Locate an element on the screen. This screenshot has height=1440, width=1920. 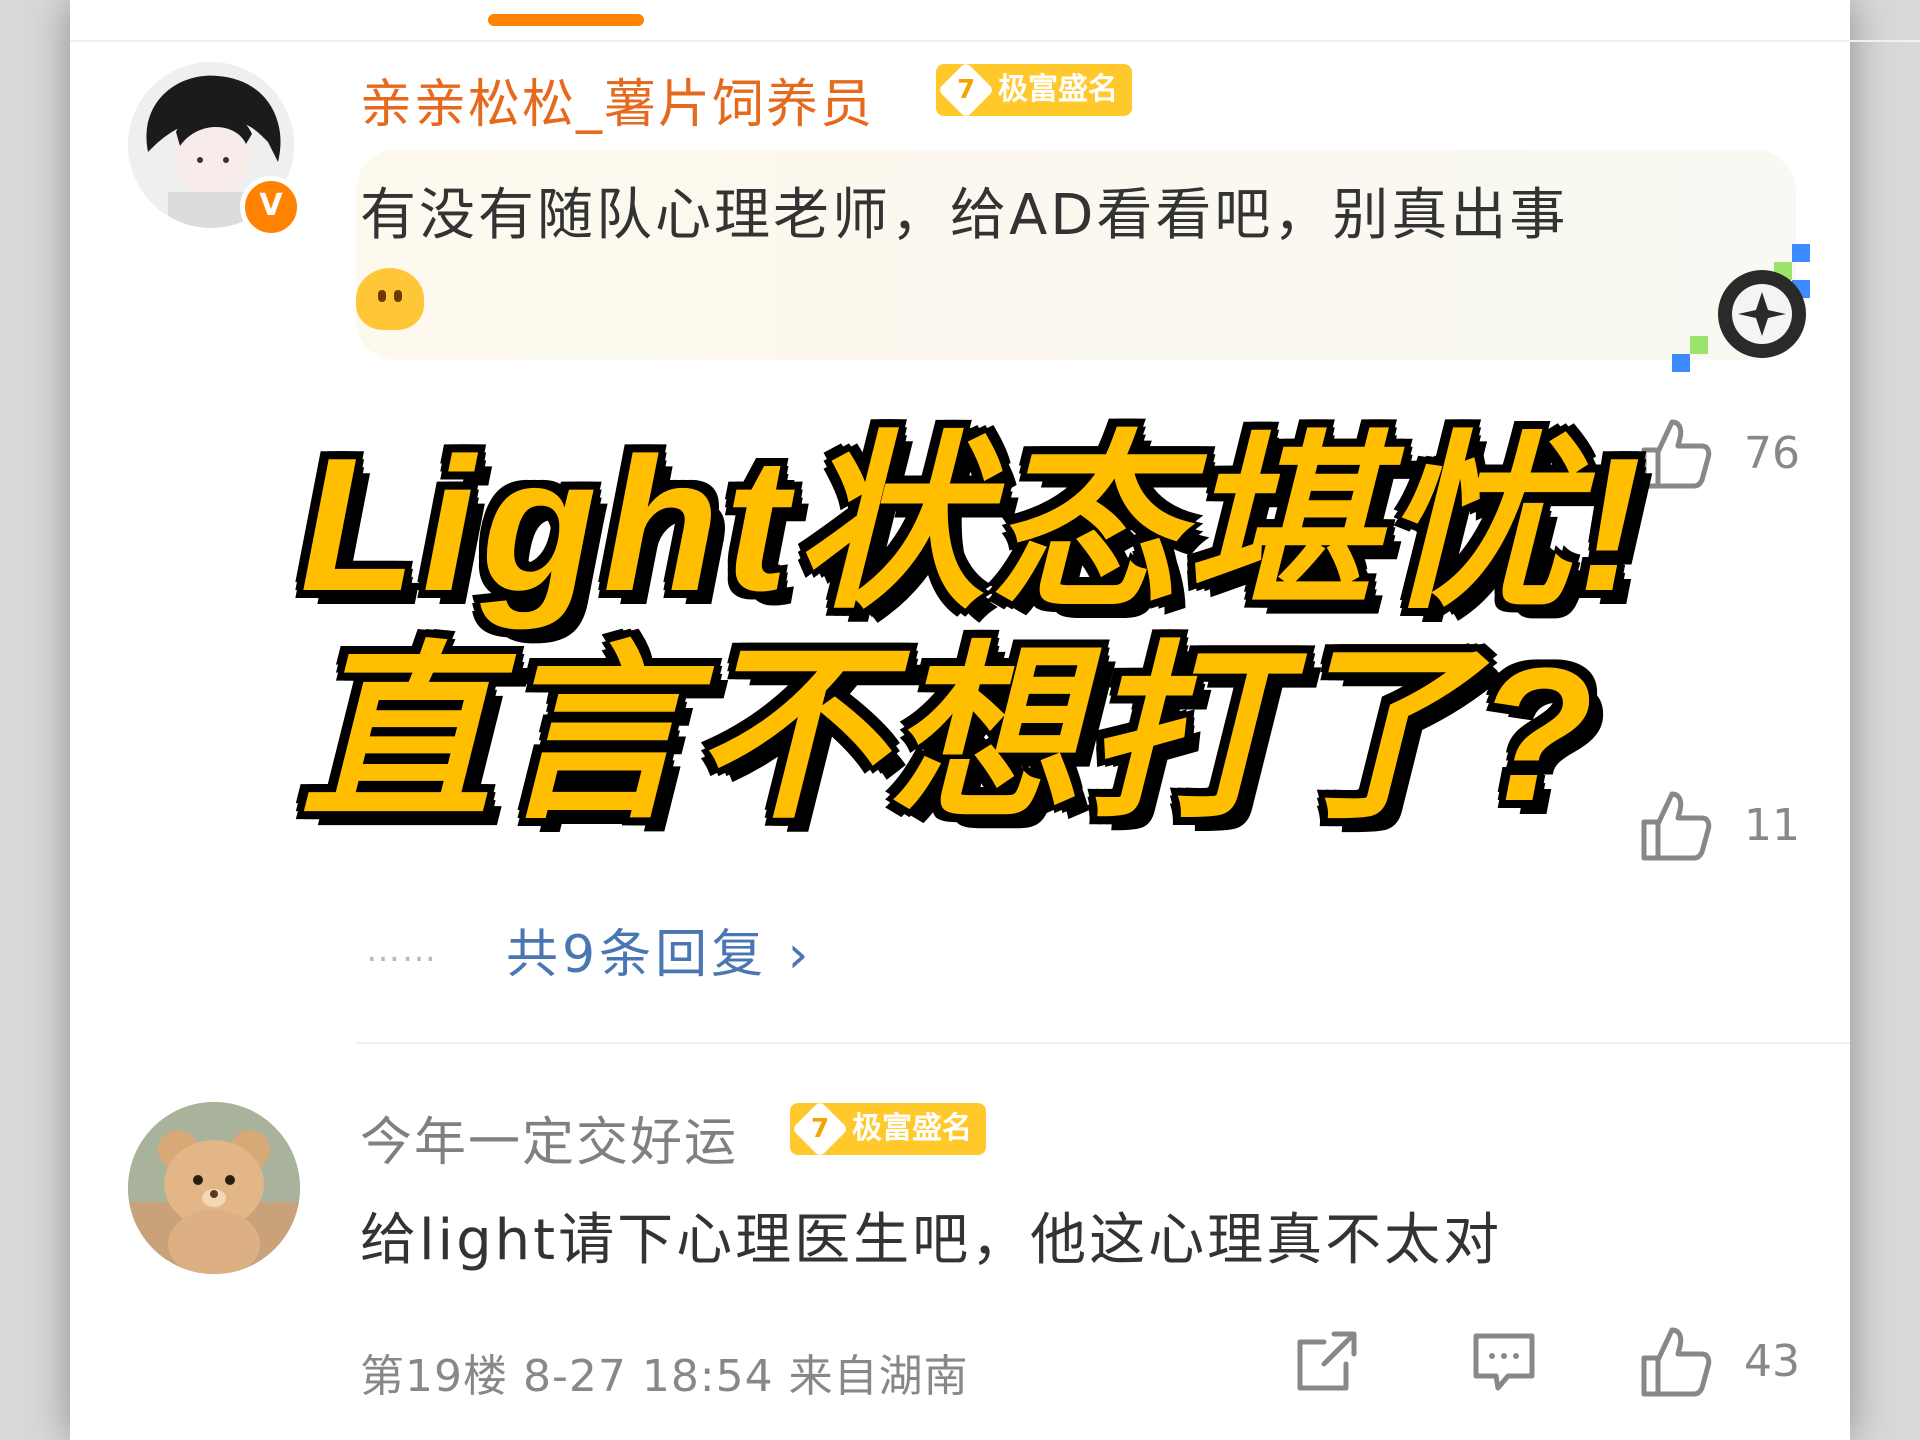
teddy-bear-avatar-icon is located at coordinates (214, 1188).